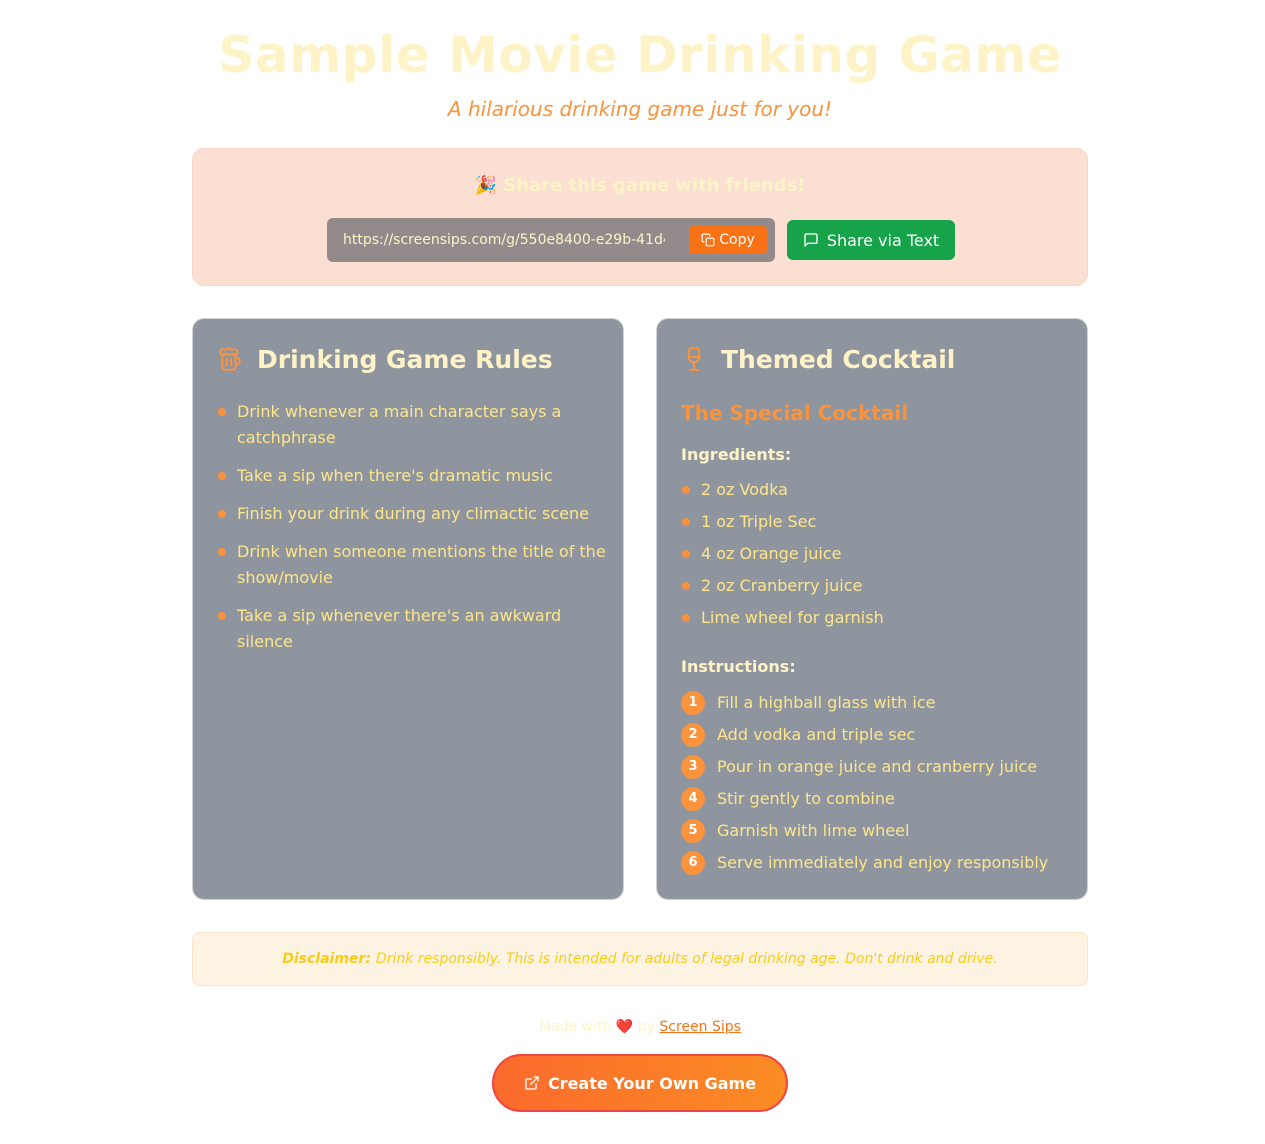 The image size is (1265, 1144). Describe the element at coordinates (883, 862) in the screenshot. I see `step-text: Serve immediately and enjoy responsibly` at that location.